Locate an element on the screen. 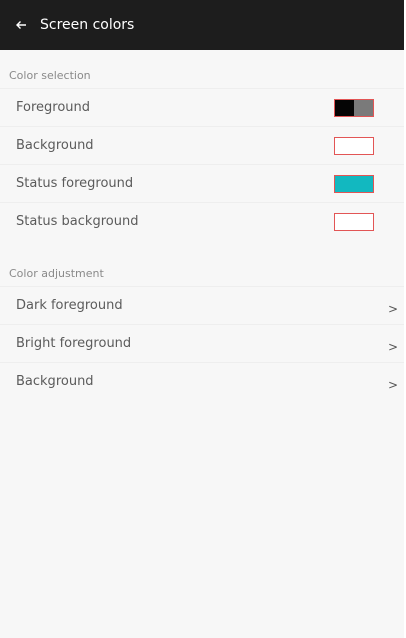 The width and height of the screenshot is (406, 638). setting-label: Foreground is located at coordinates (53, 107).